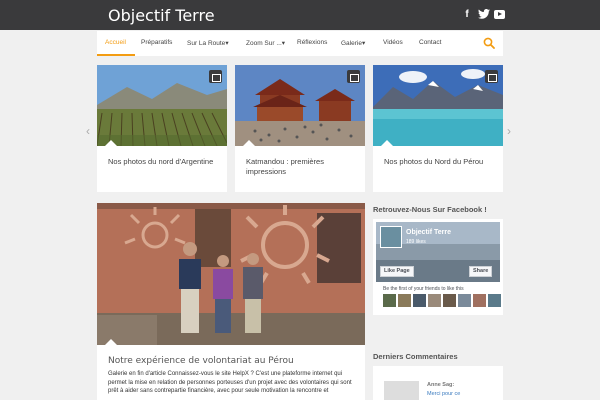 The width and height of the screenshot is (600, 400). What do you see at coordinates (484, 16) in the screenshot?
I see `twitter-icon` at bounding box center [484, 16].